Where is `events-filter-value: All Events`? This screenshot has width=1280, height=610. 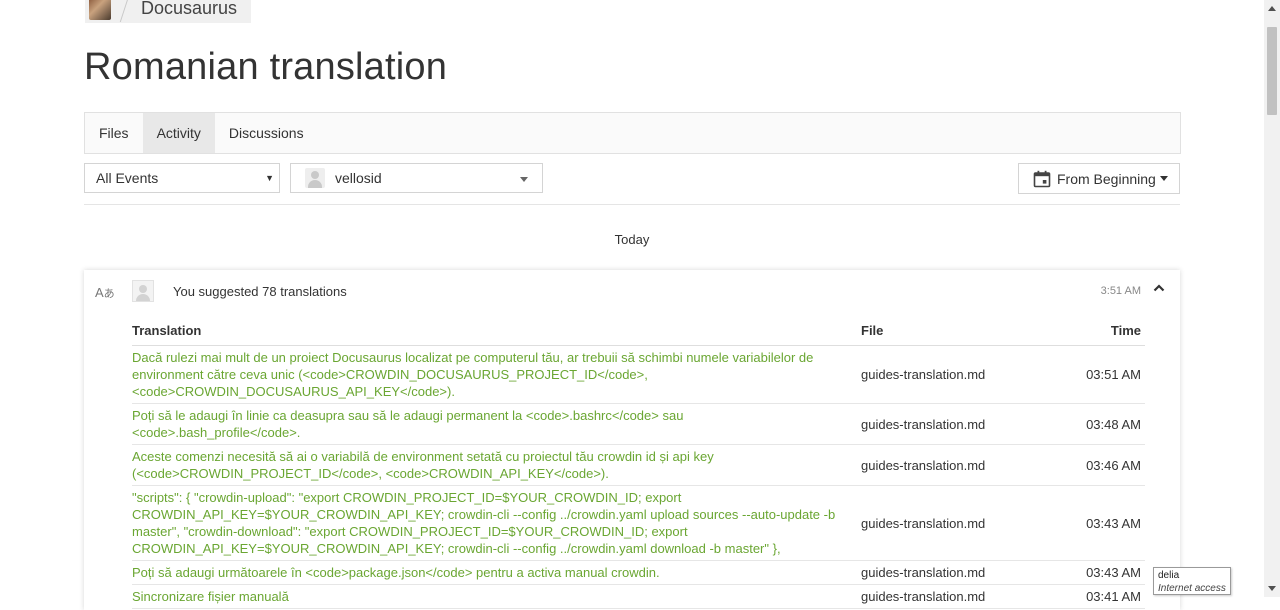 events-filter-value: All Events is located at coordinates (127, 178).